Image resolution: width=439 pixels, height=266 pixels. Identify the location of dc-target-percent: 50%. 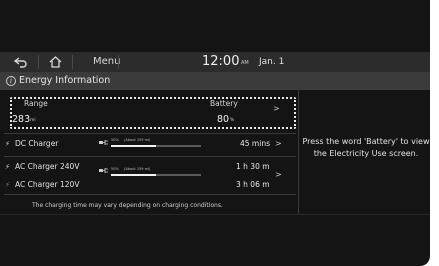
(115, 140).